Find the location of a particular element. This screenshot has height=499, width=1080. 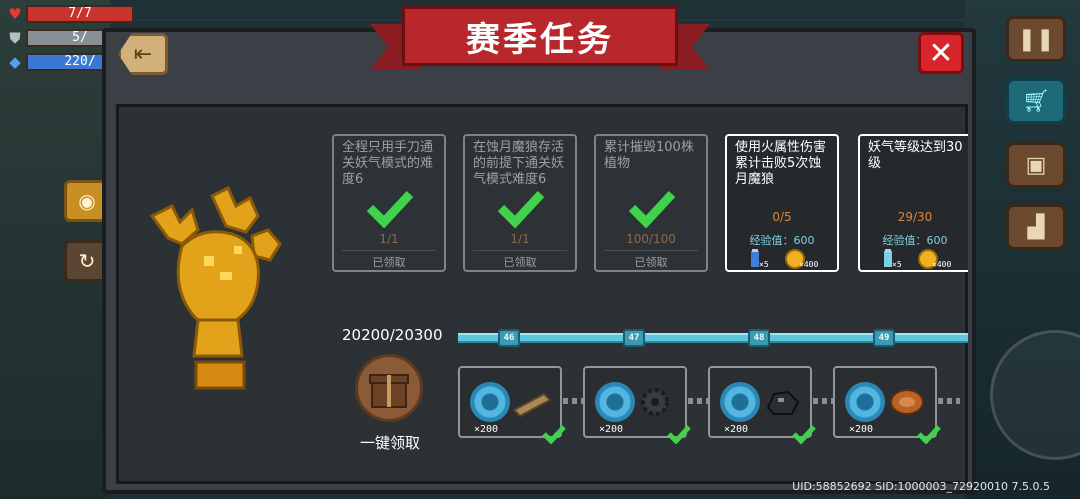

meat-icon is located at coordinates (907, 402).